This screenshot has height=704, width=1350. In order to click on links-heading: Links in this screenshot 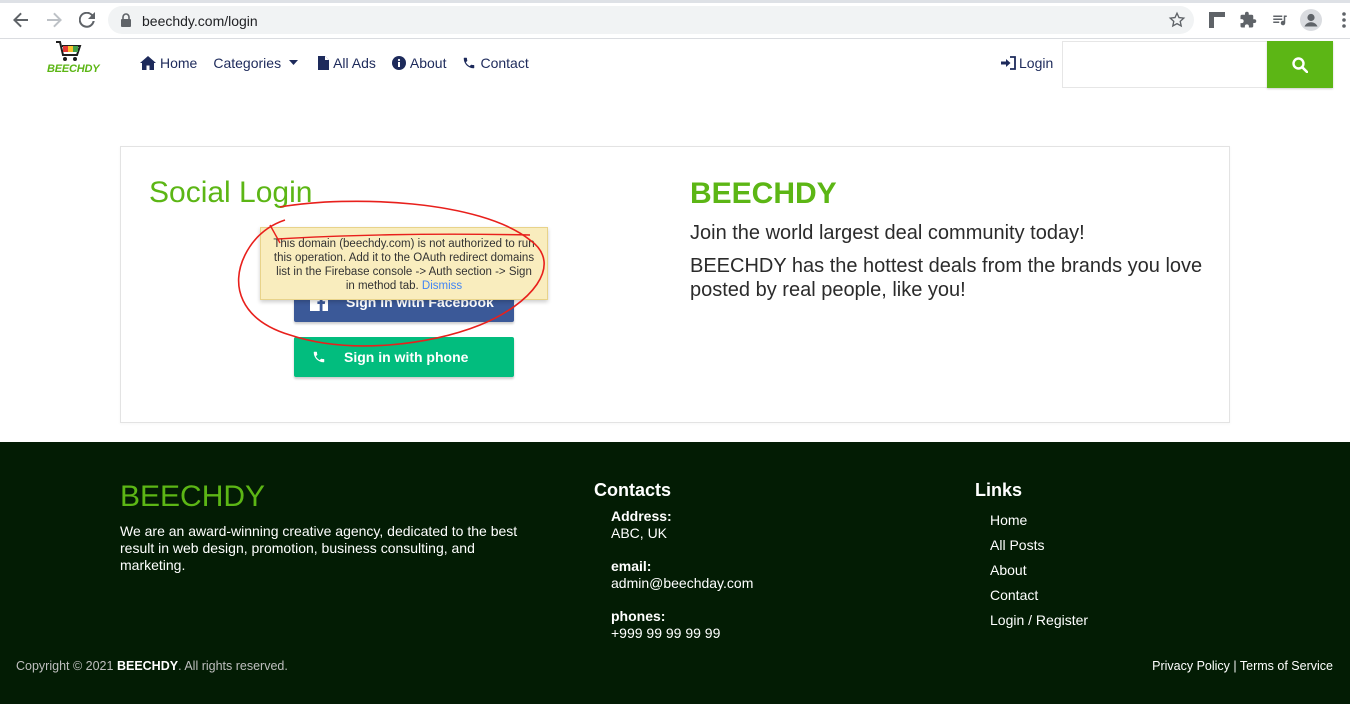, I will do `click(999, 490)`.